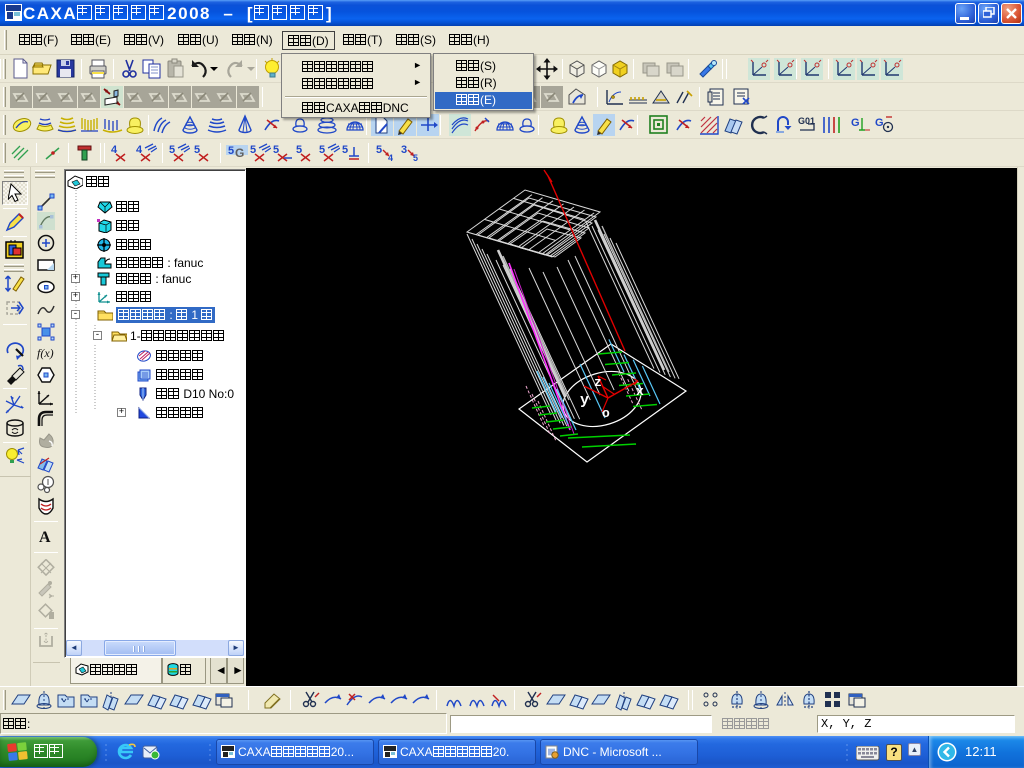 The height and width of the screenshot is (768, 1024). Describe the element at coordinates (598, 382) in the screenshot. I see `svg-text: z` at that location.